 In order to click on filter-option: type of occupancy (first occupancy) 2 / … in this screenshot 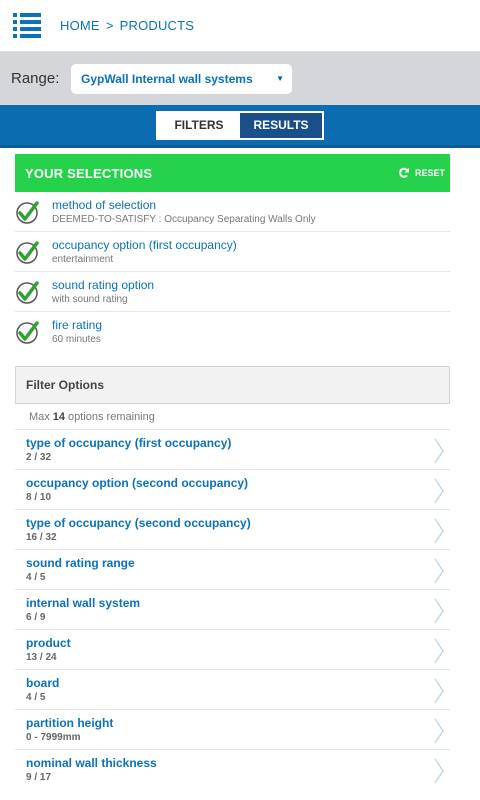, I will do `click(232, 449)`.